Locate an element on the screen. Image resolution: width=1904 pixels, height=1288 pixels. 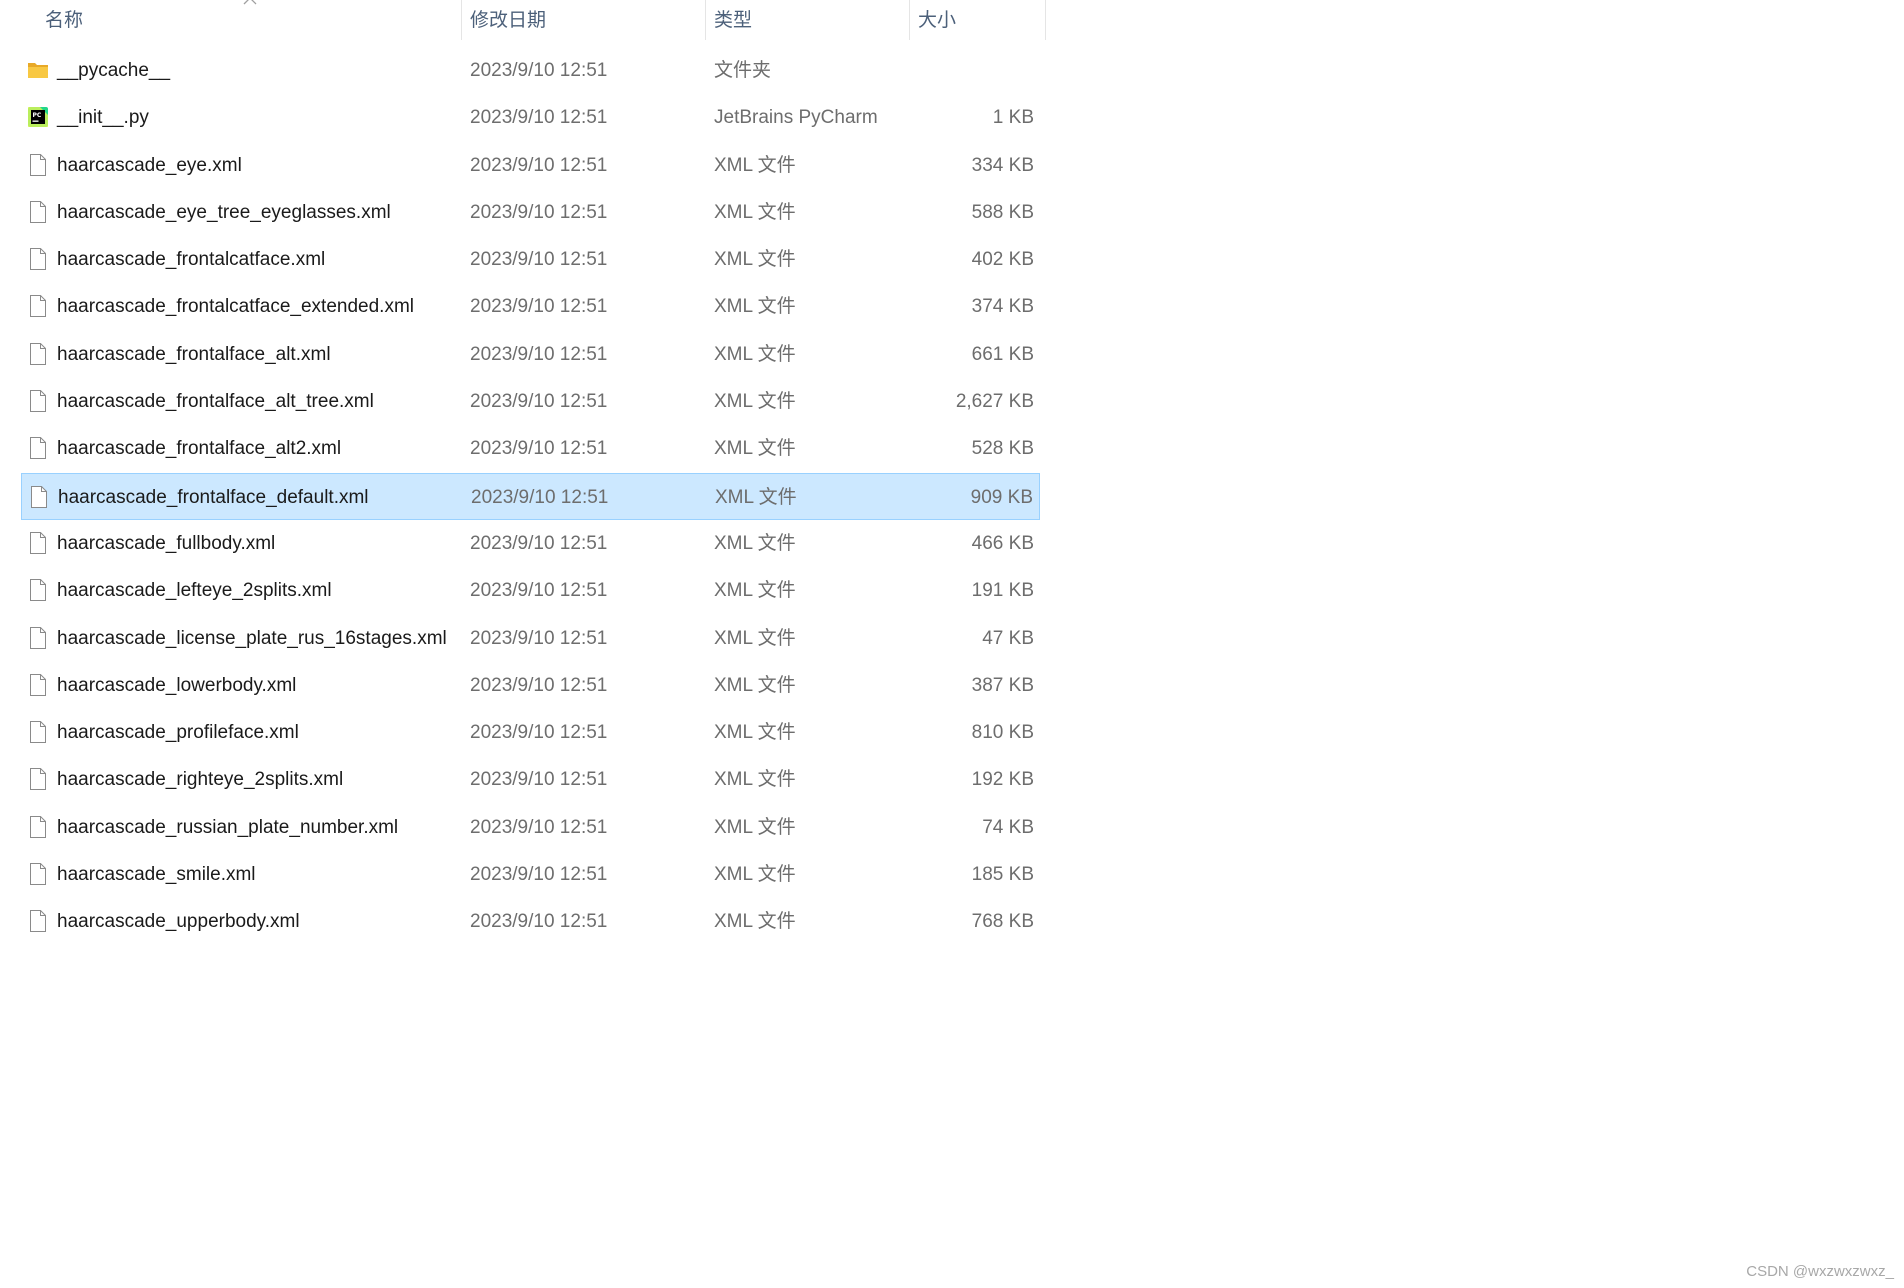
file-size: 192 KB is located at coordinates (1002, 780).